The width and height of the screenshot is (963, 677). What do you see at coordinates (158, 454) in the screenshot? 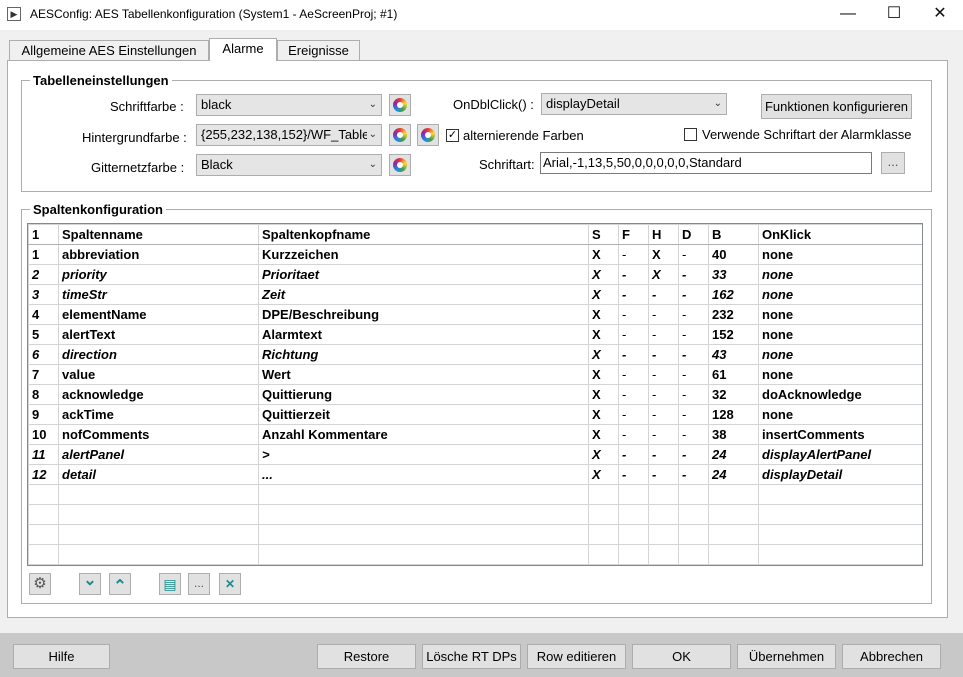
I see `cell-spaltenname: alertPanel` at bounding box center [158, 454].